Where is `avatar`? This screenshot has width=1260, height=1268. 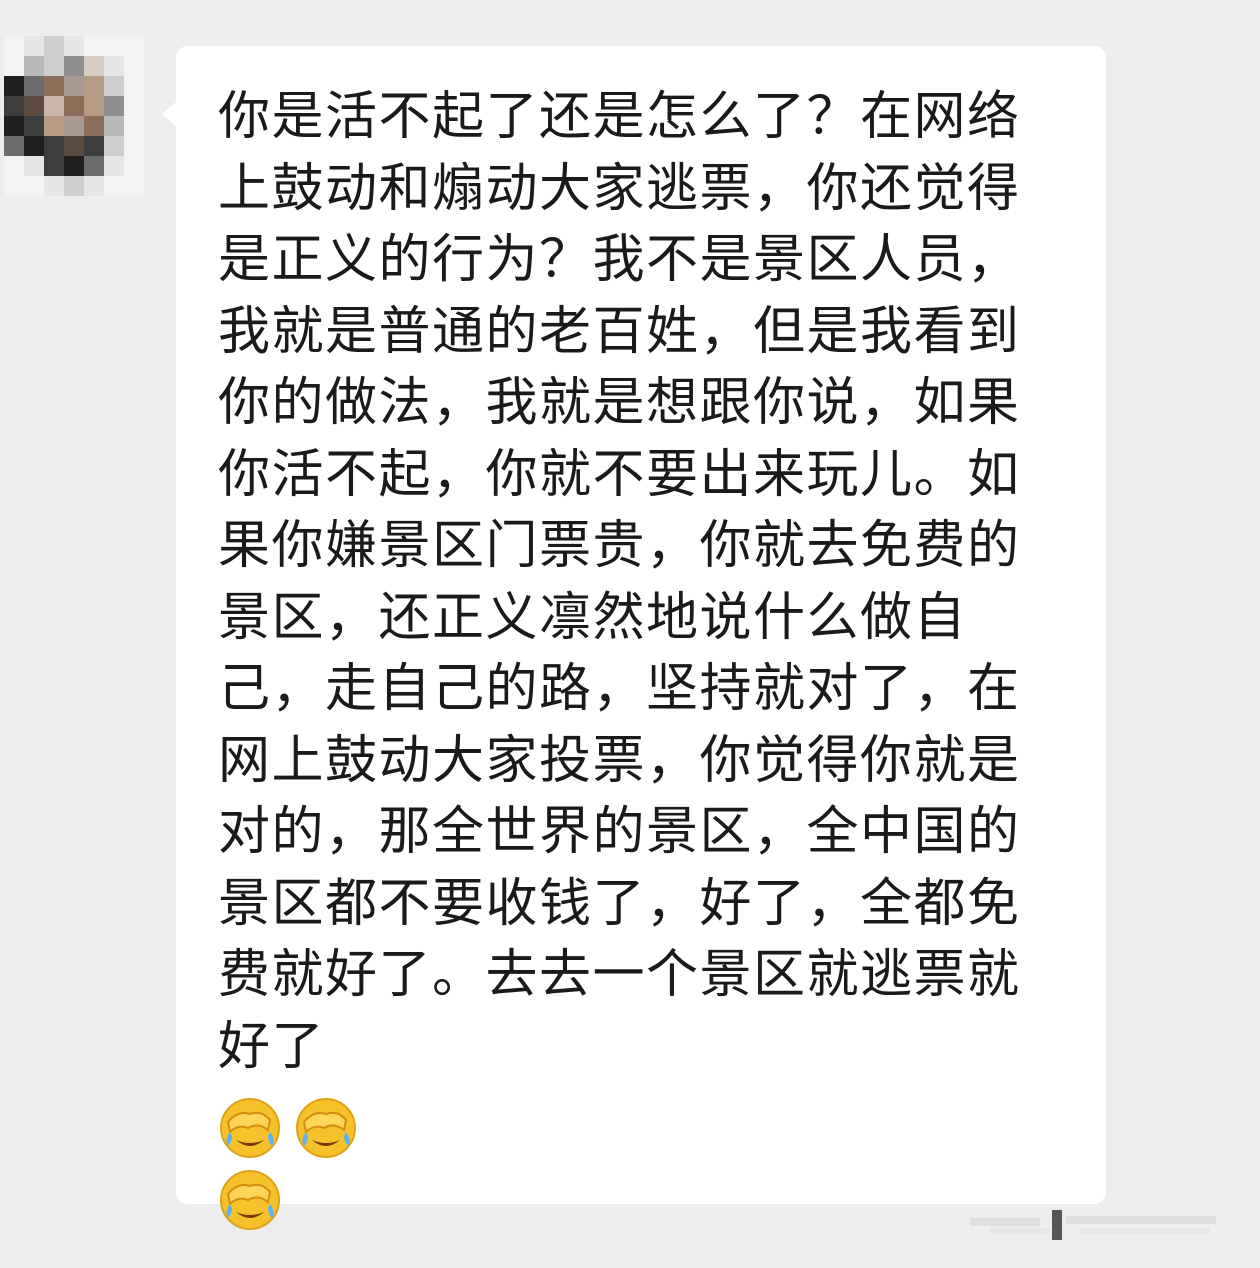 avatar is located at coordinates (74, 116).